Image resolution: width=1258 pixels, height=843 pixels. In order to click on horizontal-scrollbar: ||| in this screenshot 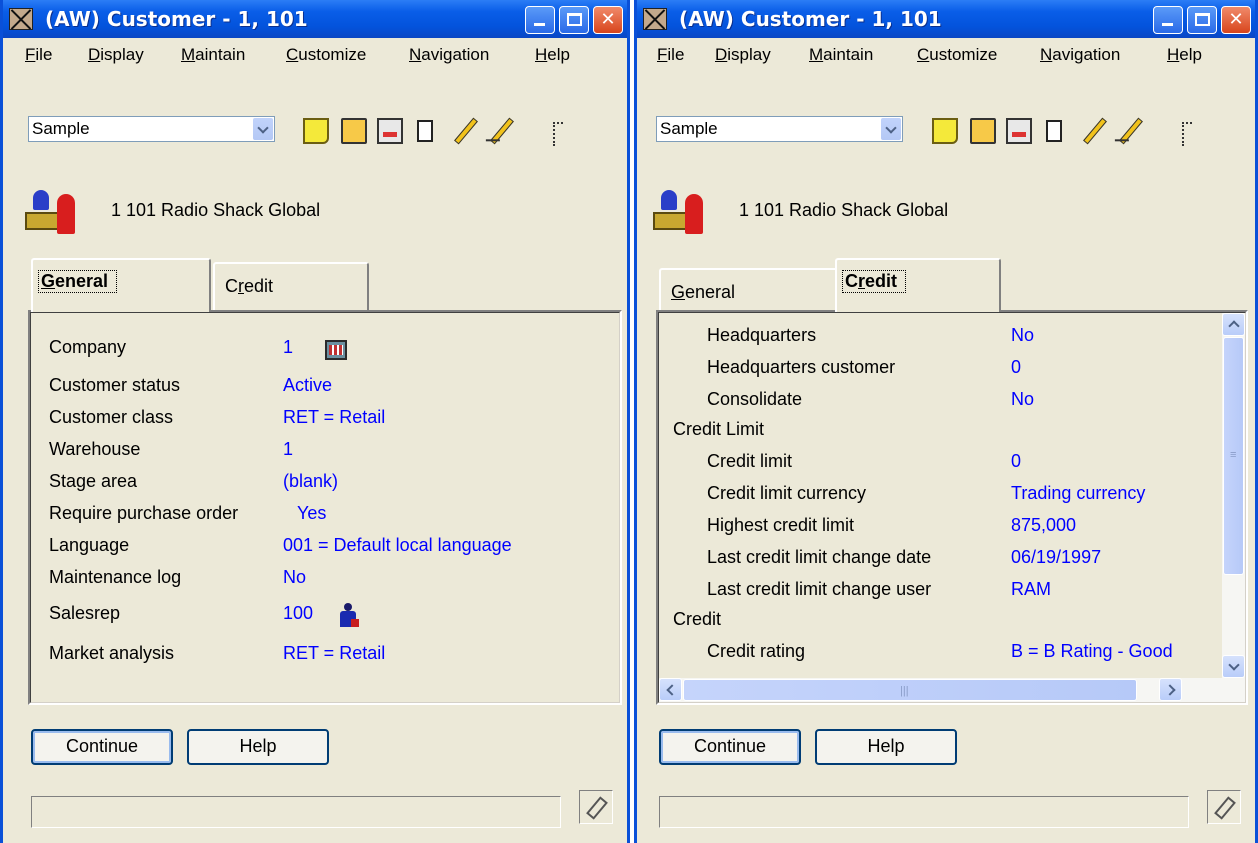, I will do `click(952, 690)`.